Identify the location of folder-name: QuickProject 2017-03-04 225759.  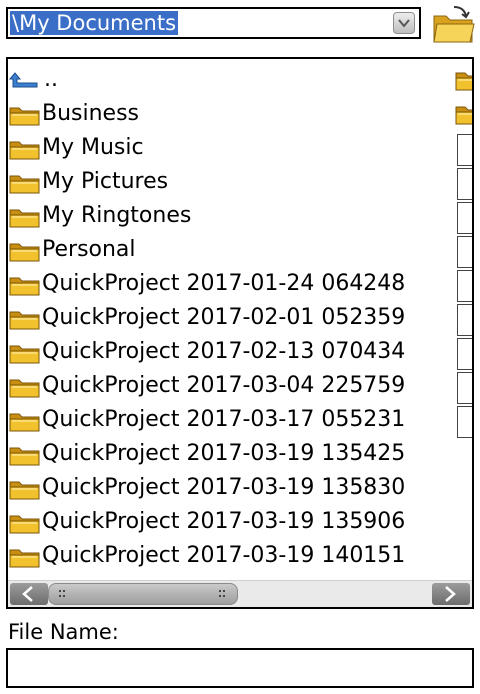
(224, 385).